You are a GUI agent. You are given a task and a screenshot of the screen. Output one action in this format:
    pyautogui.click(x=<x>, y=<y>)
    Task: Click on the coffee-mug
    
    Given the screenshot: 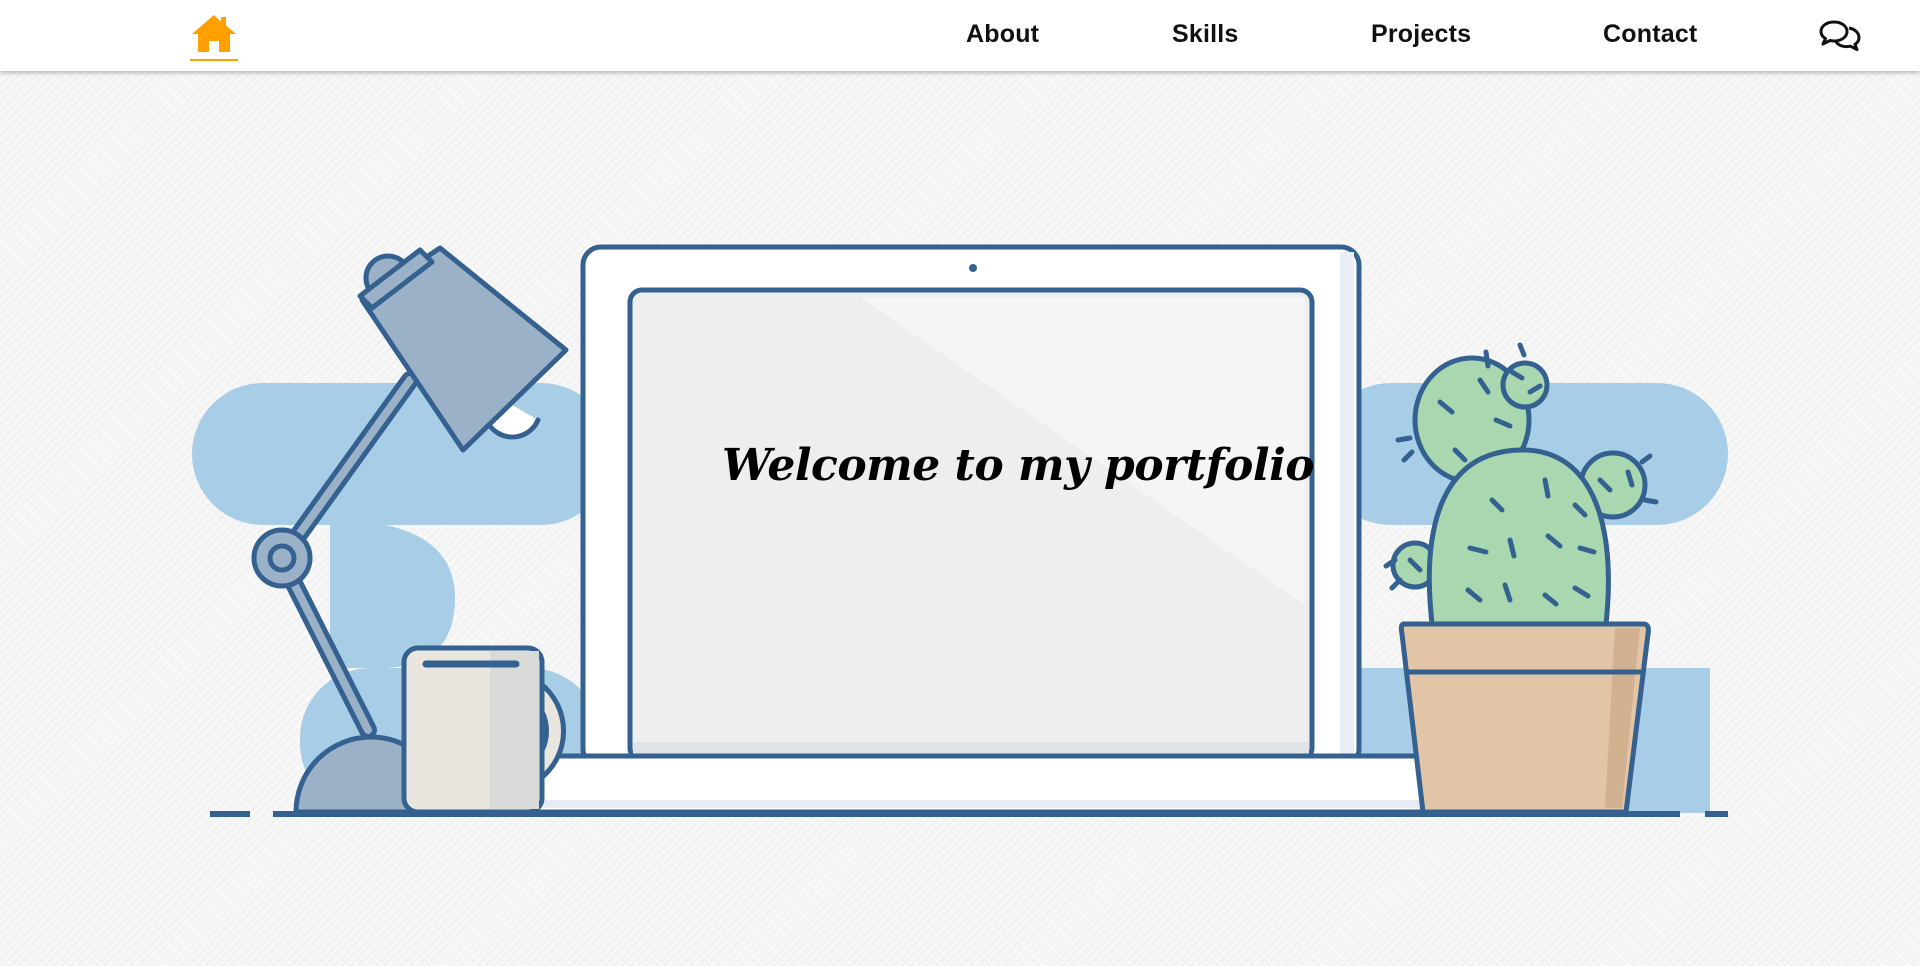 What is the action you would take?
    pyautogui.click(x=483, y=730)
    